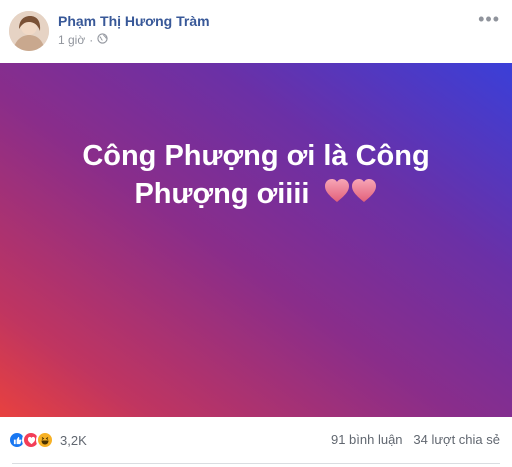 This screenshot has height=467, width=512. Describe the element at coordinates (351, 195) in the screenshot. I see `heart-emoji-icon` at that location.